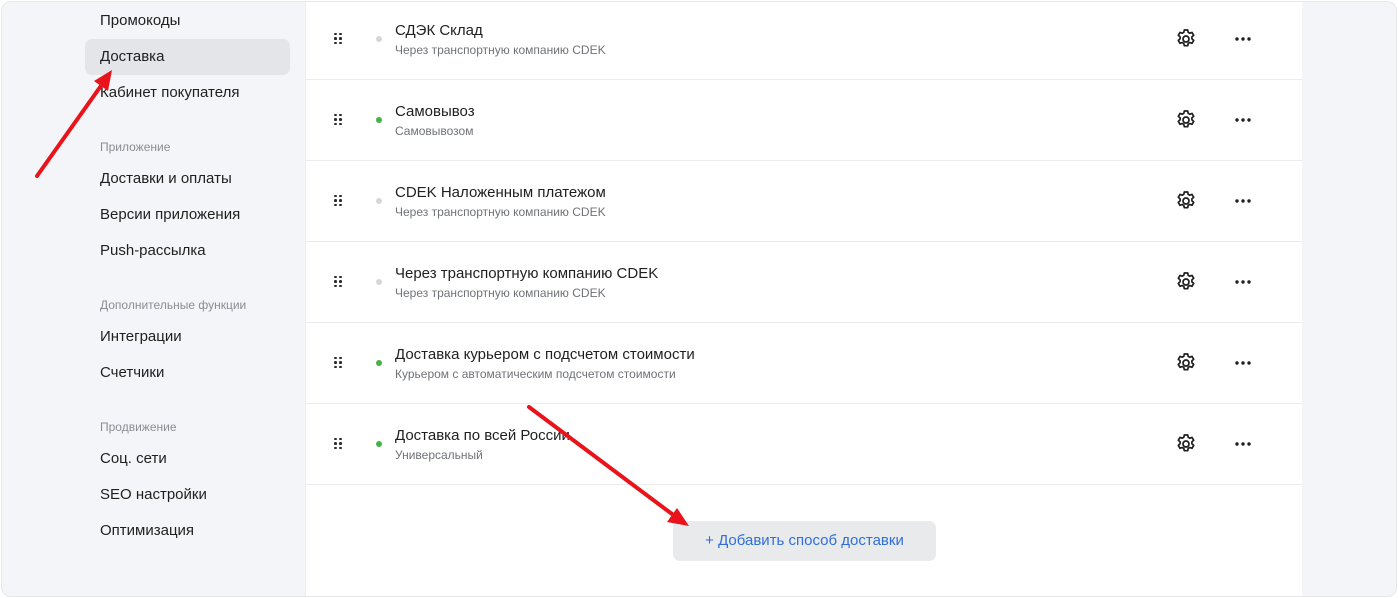 The width and height of the screenshot is (1398, 598). What do you see at coordinates (187, 531) in the screenshot?
I see `sidebar-item-optimization: Оптимизация` at bounding box center [187, 531].